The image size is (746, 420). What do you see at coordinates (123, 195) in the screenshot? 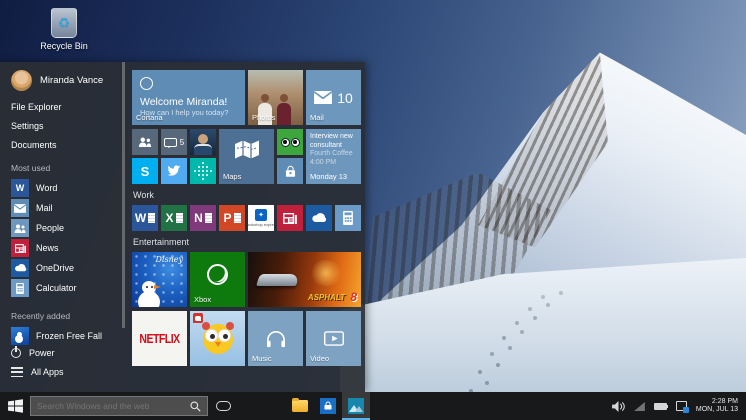
I see `start-menu-scrollbar` at bounding box center [123, 195].